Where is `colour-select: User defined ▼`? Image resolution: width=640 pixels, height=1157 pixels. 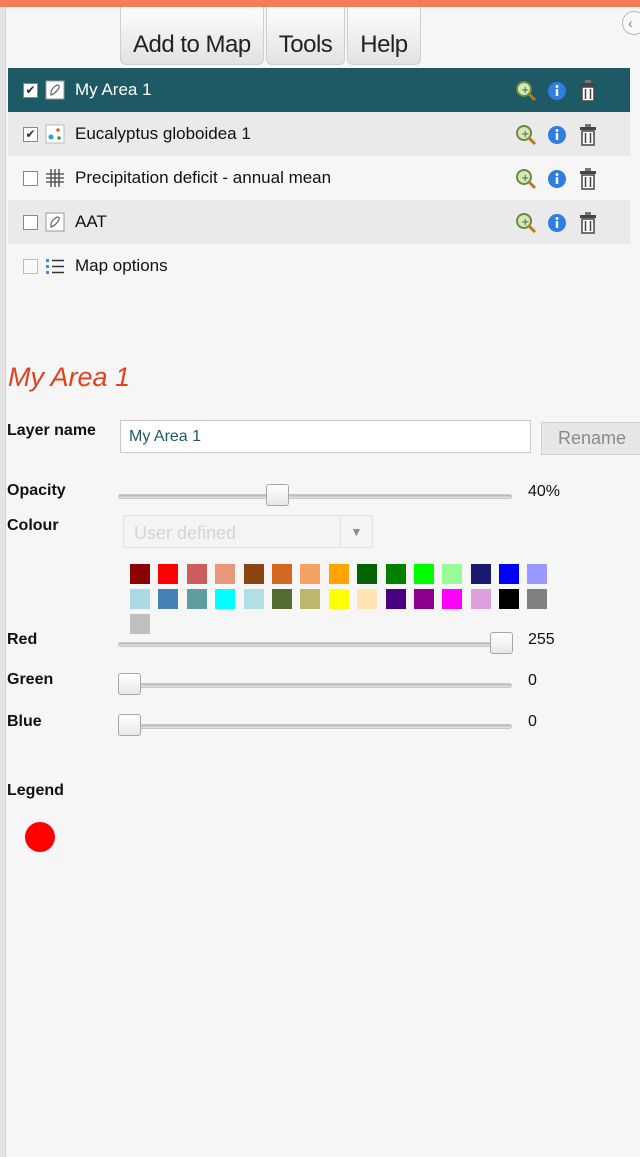
colour-select: User defined ▼ is located at coordinates (248, 531).